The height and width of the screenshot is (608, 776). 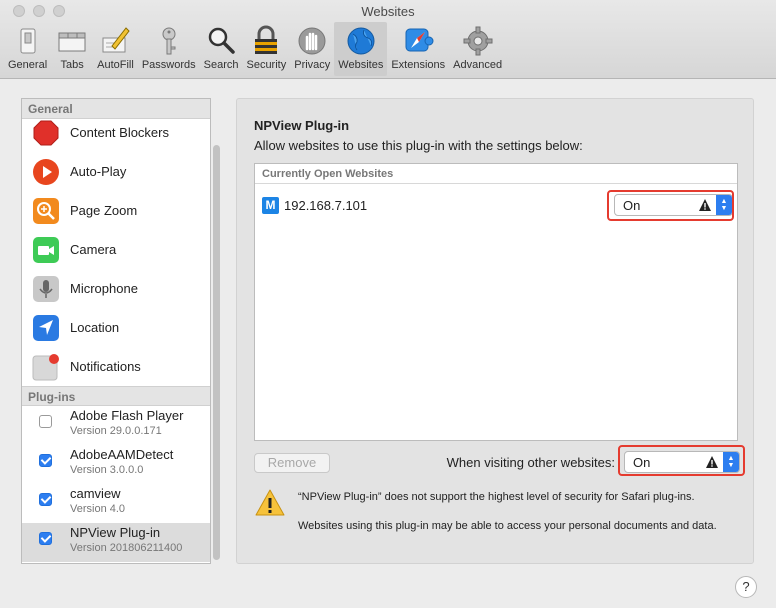 I want to click on toolbar-autofill: AutoFill, so click(x=115, y=49).